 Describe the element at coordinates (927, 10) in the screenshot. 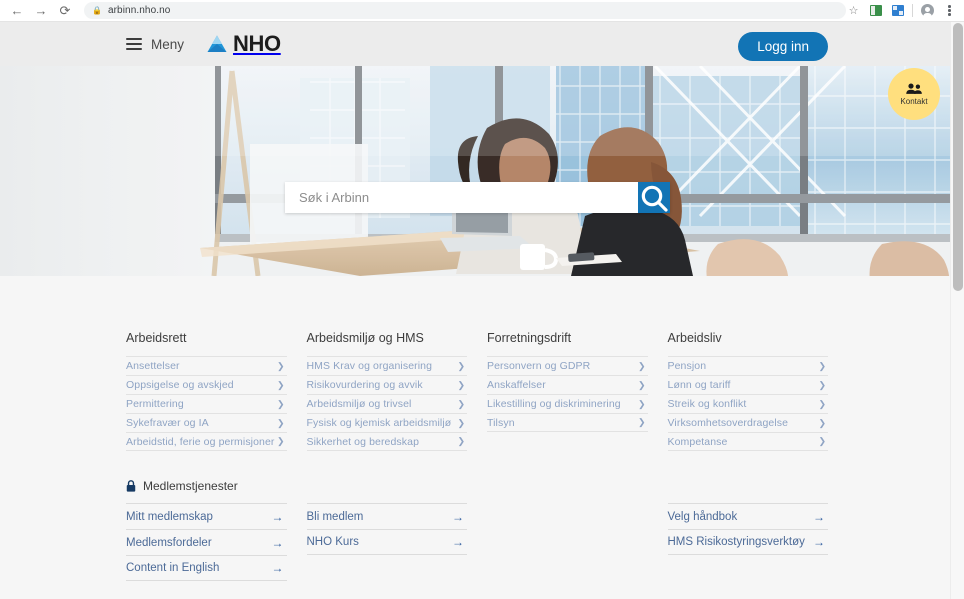

I see `profile-avatar-icon` at that location.